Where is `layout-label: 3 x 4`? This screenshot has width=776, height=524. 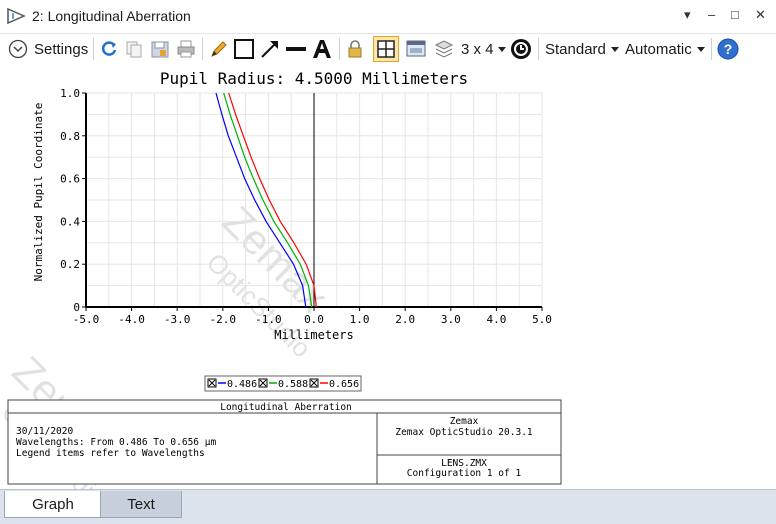
layout-label: 3 x 4 is located at coordinates (477, 49).